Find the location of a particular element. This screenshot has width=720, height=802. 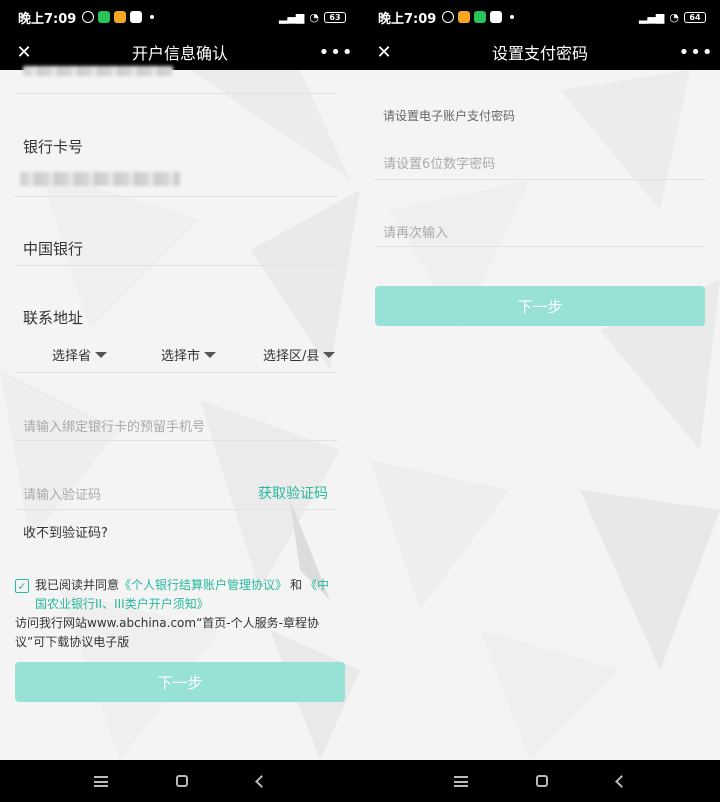

bank-name-row: 中国银行 is located at coordinates (176, 231).